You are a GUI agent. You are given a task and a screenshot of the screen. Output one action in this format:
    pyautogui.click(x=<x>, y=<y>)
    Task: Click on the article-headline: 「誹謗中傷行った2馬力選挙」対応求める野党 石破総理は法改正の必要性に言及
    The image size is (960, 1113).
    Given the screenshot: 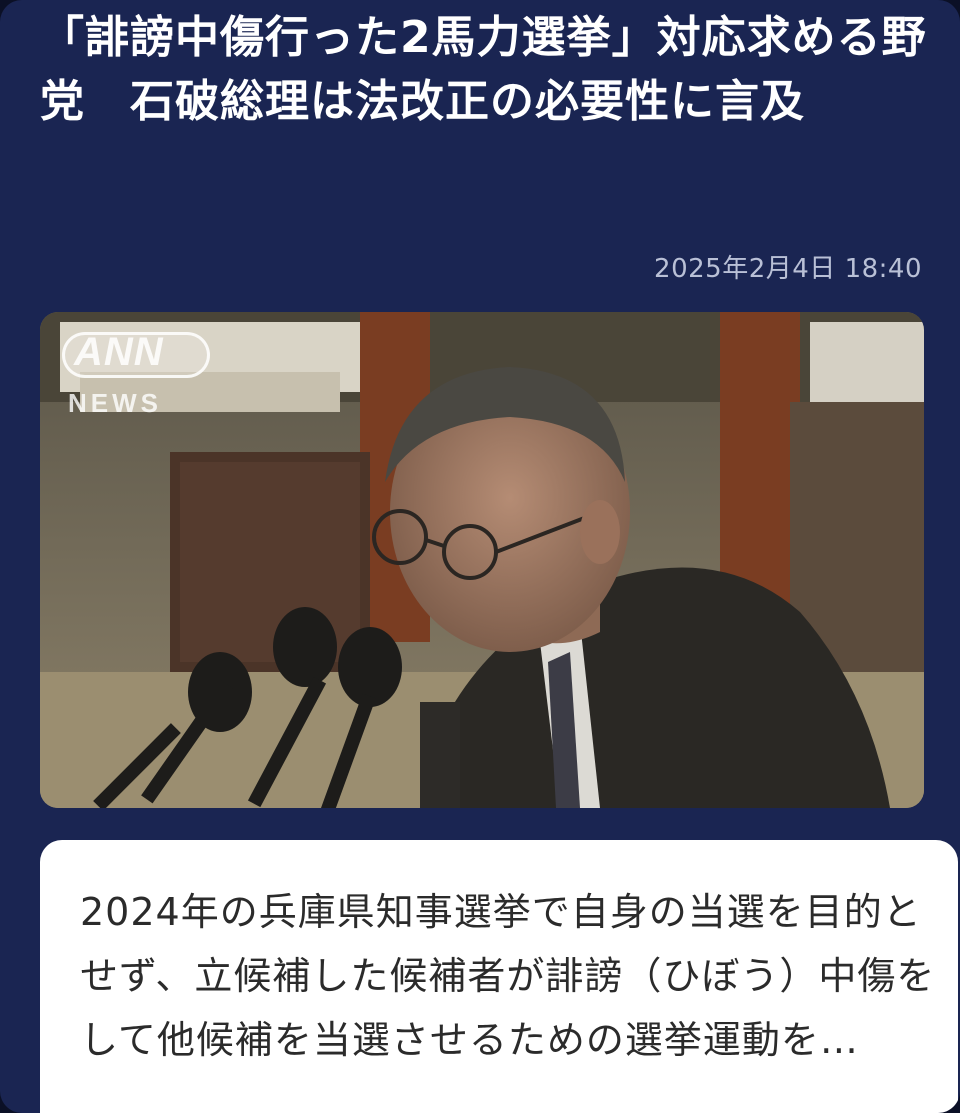 What is the action you would take?
    pyautogui.click(x=485, y=70)
    